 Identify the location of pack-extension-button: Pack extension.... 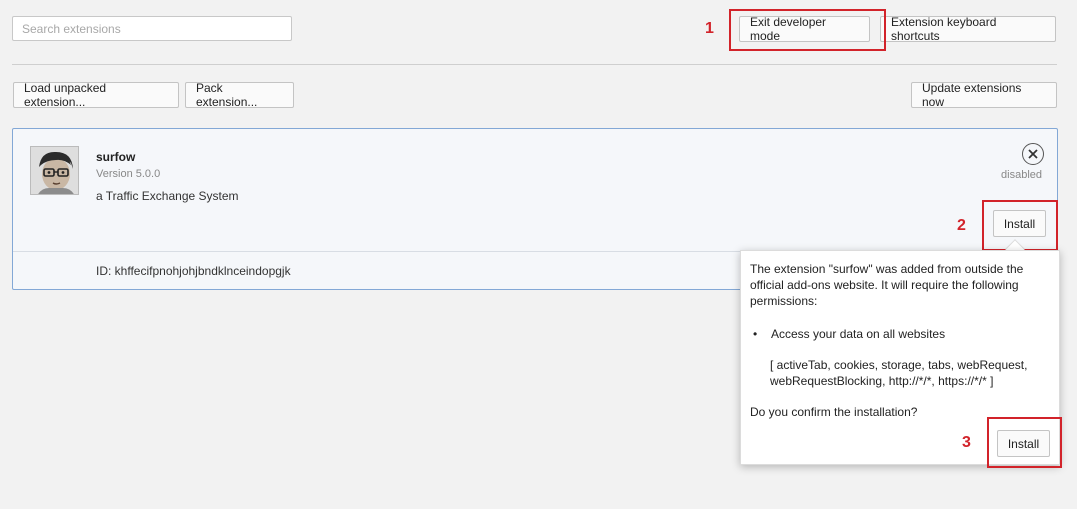
(239, 95).